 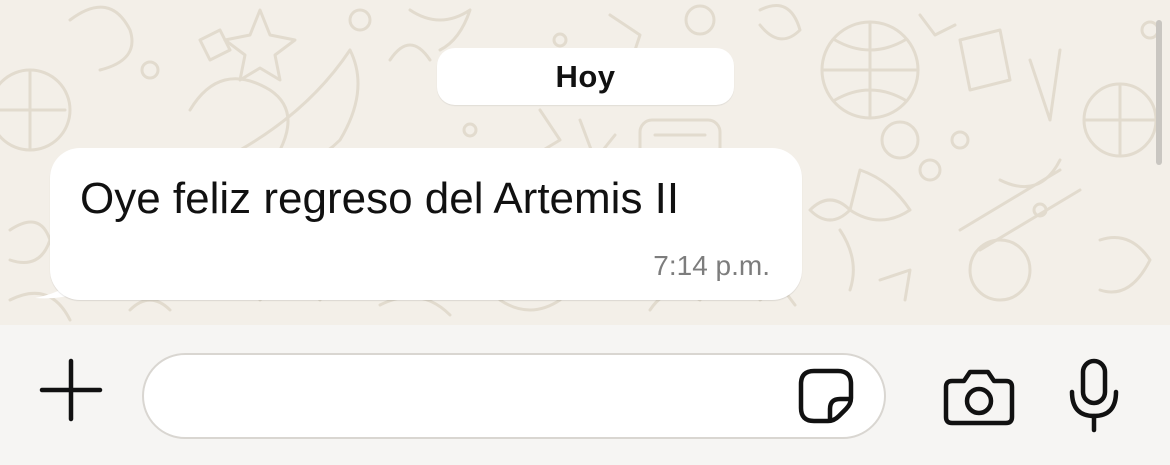 What do you see at coordinates (1159, 92) in the screenshot?
I see `chat-scrollbar` at bounding box center [1159, 92].